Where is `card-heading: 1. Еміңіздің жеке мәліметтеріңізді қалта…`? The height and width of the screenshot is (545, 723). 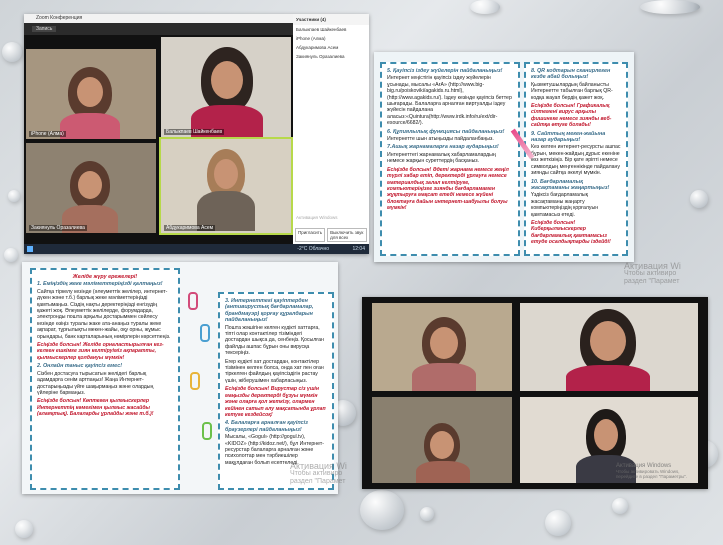
card-heading: 1. Еміңіздің жеке мәліметтеріңізді қалта… is located at coordinates (100, 284).